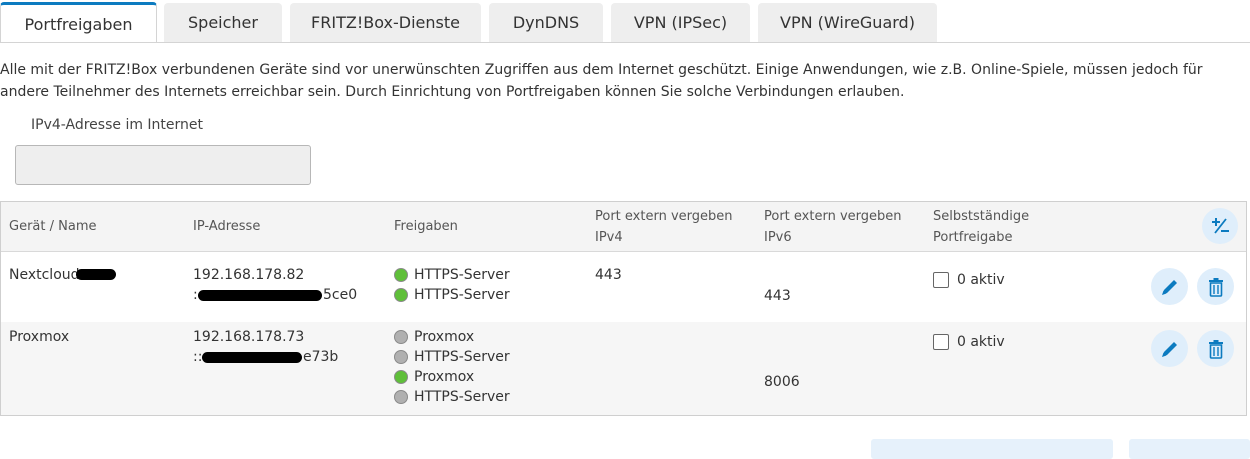  What do you see at coordinates (44, 275) in the screenshot?
I see `device-name: Nextcloud` at bounding box center [44, 275].